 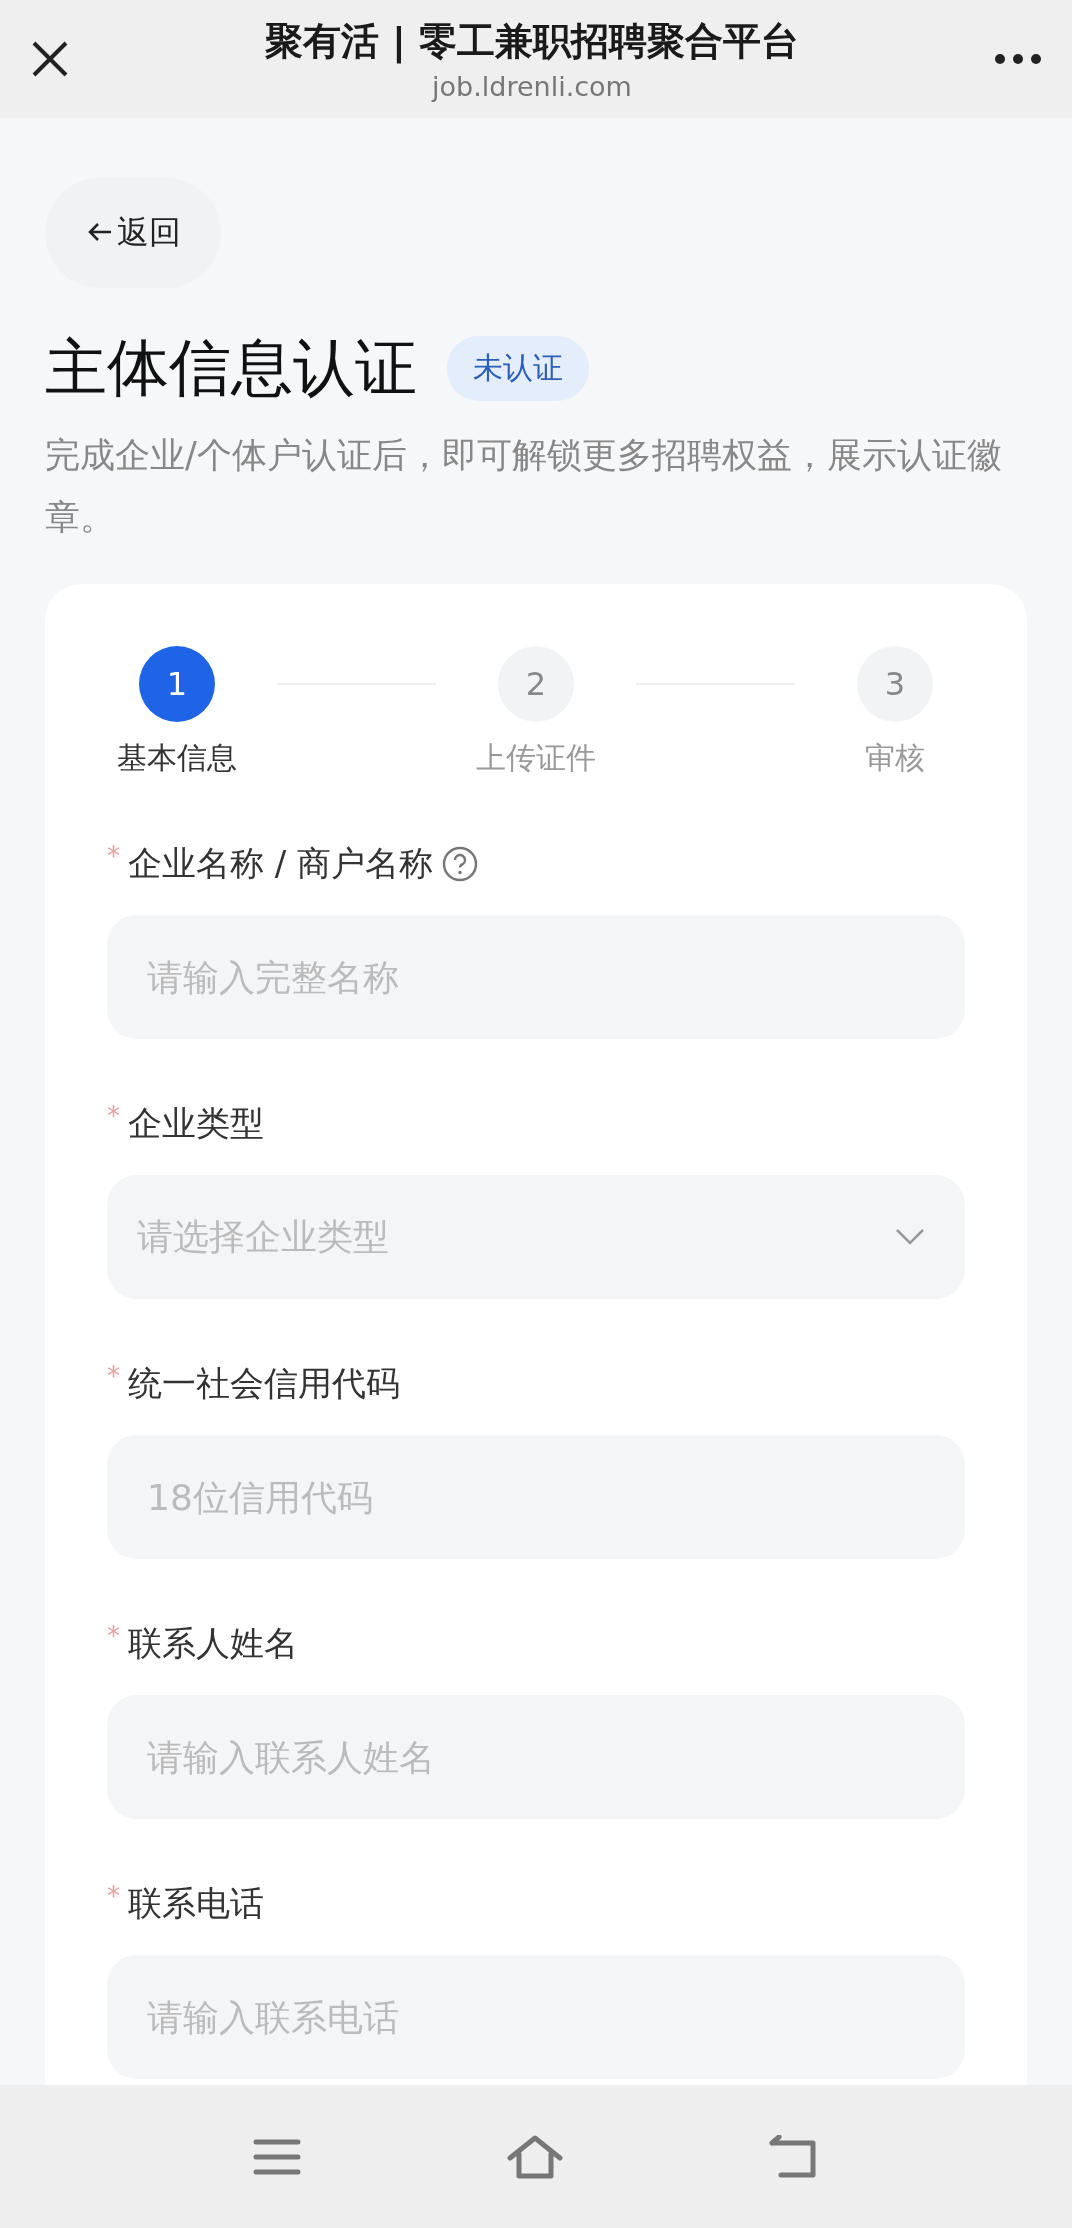 I want to click on input-field: 请输入完整名称, so click(x=536, y=977).